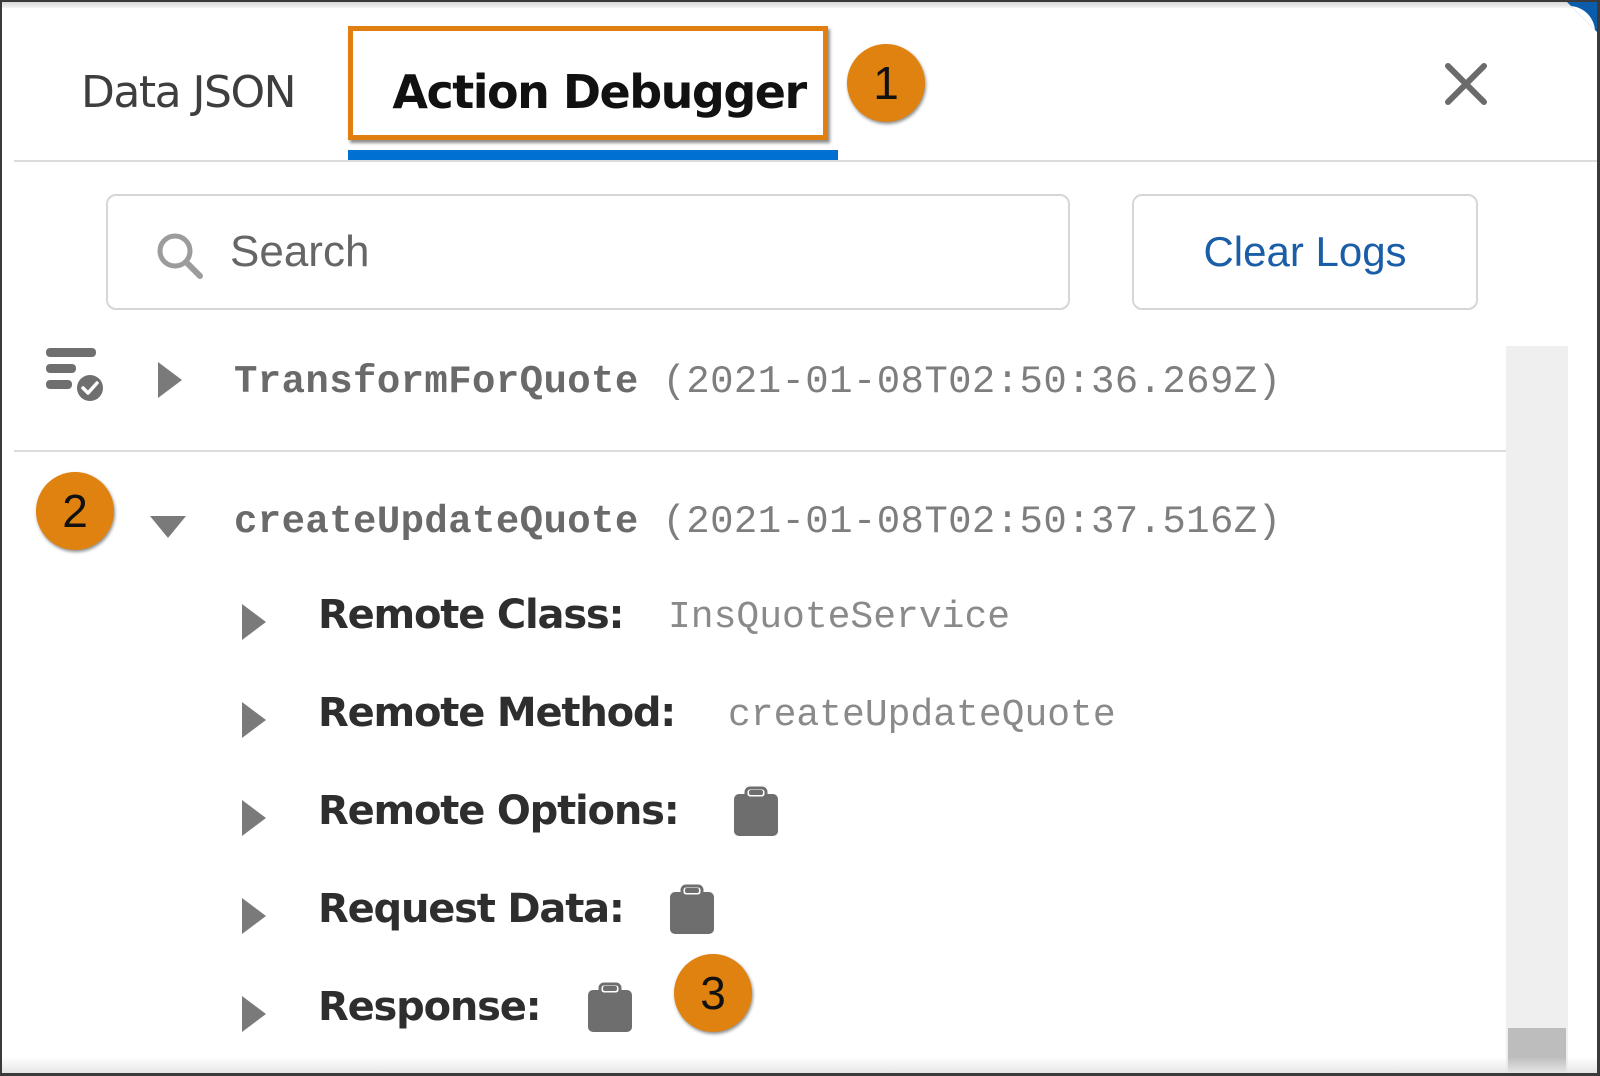 This screenshot has height=1076, width=1600. I want to click on close-button, so click(1466, 84).